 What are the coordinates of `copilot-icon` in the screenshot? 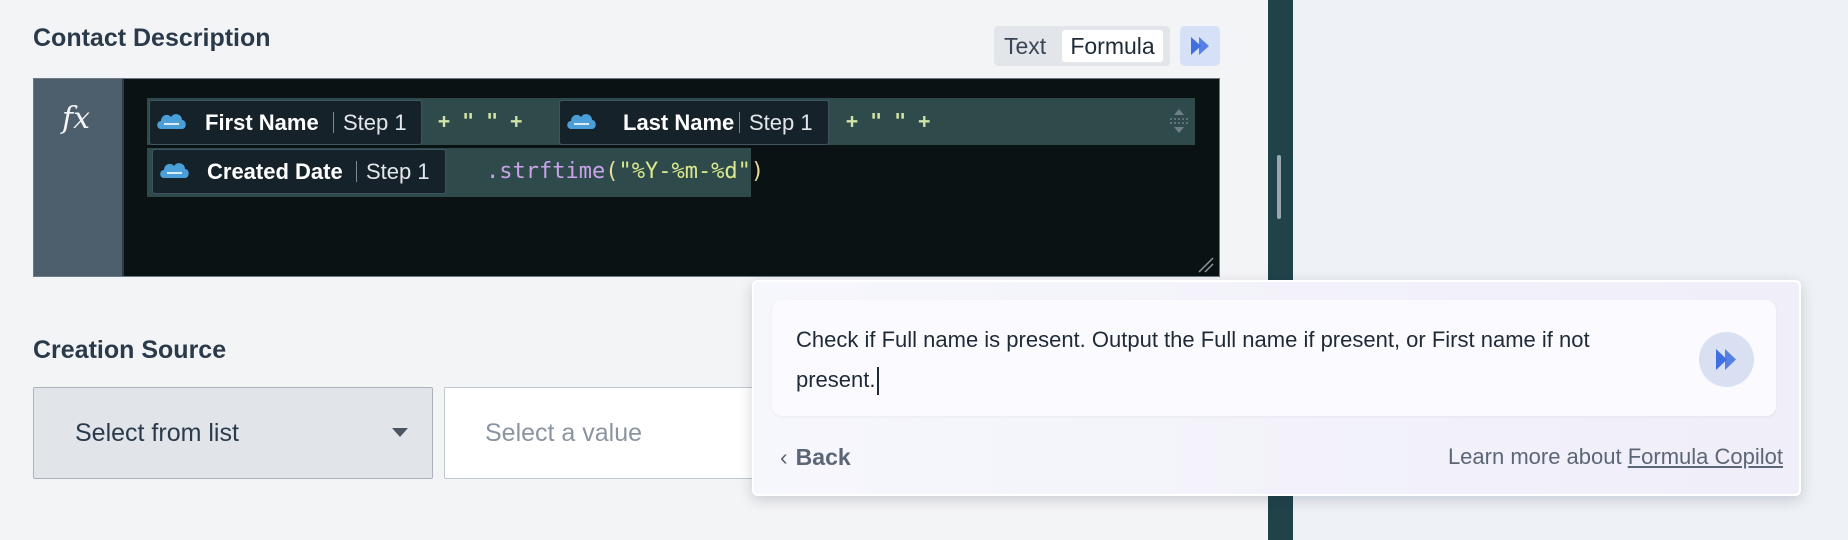 It's located at (1200, 46).